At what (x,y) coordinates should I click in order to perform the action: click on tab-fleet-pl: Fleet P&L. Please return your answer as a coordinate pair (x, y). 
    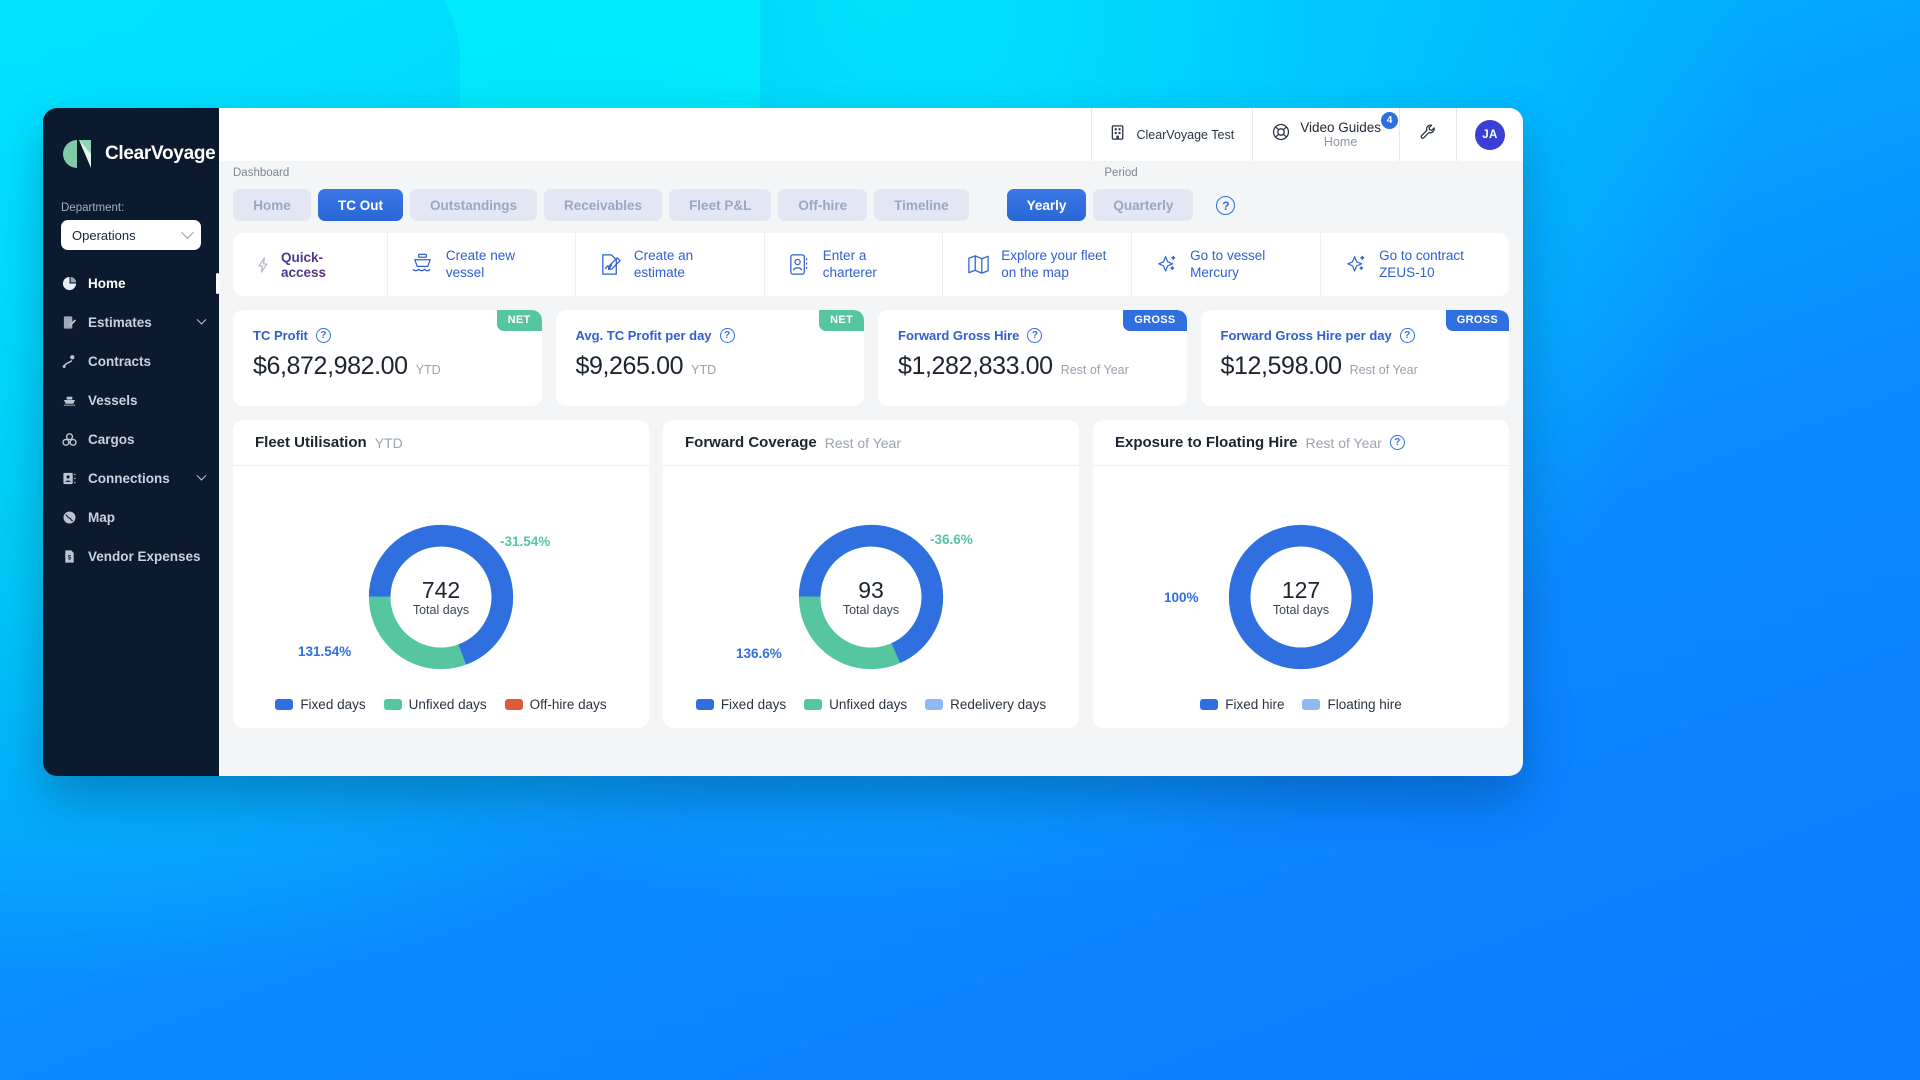
    Looking at the image, I should click on (720, 205).